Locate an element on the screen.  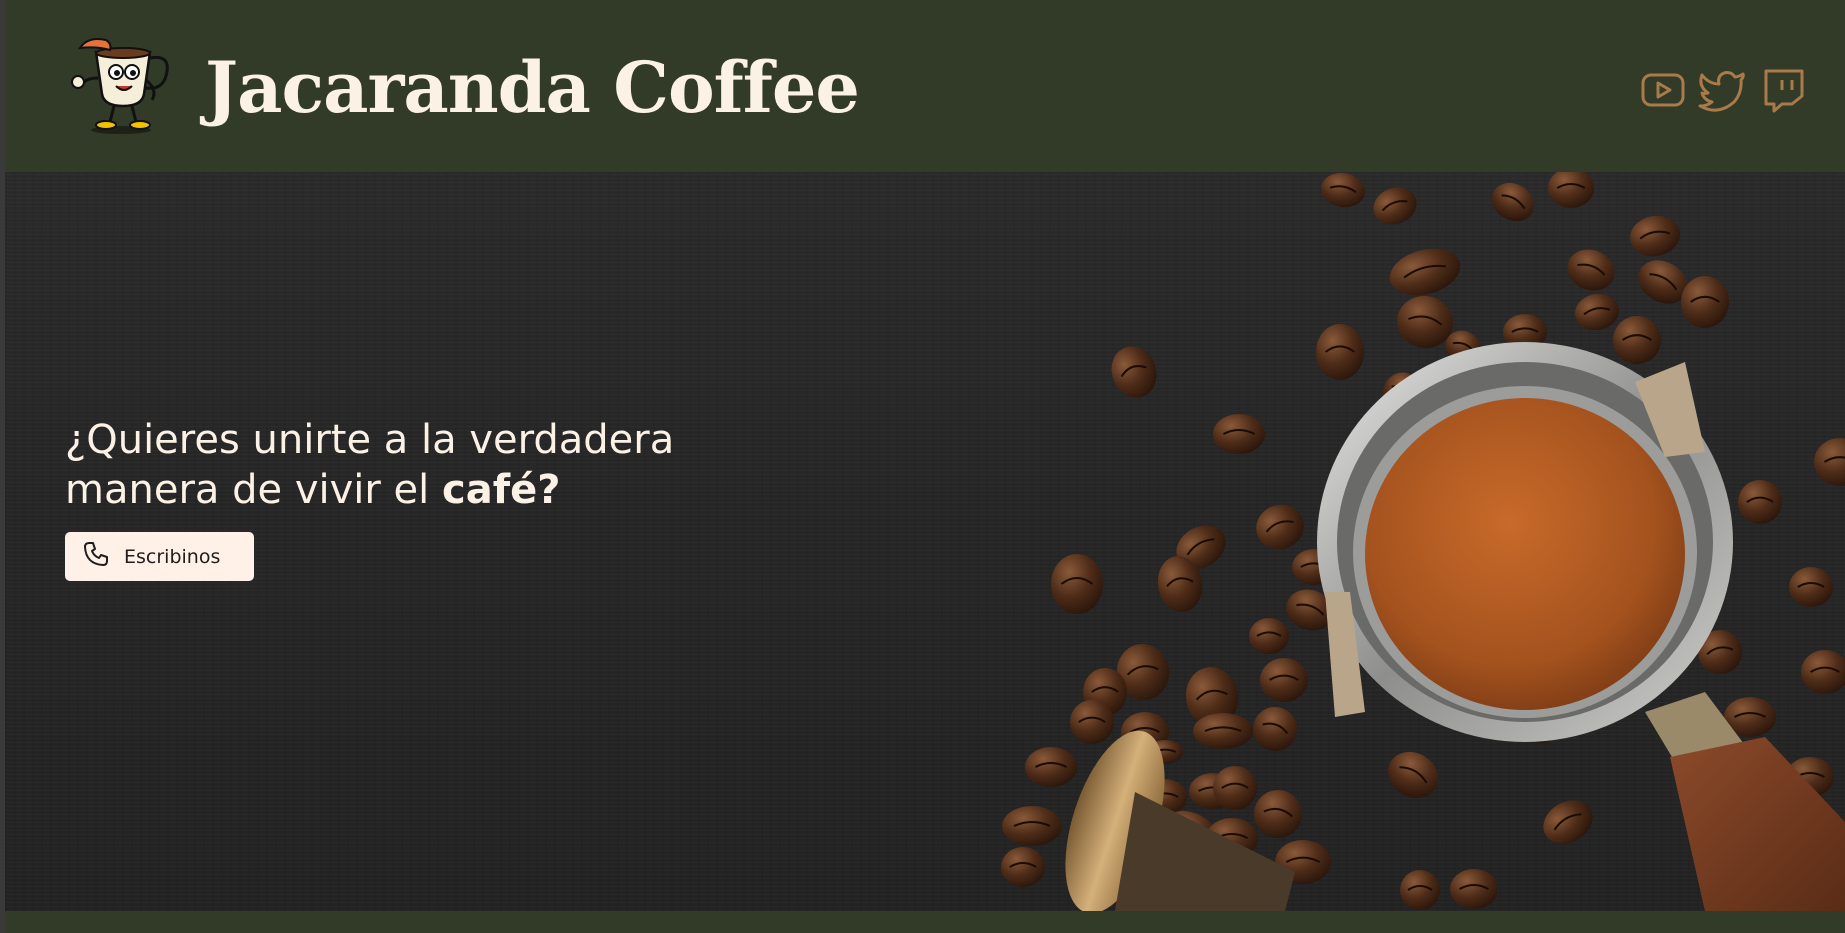
twitter-icon is located at coordinates (1722, 90).